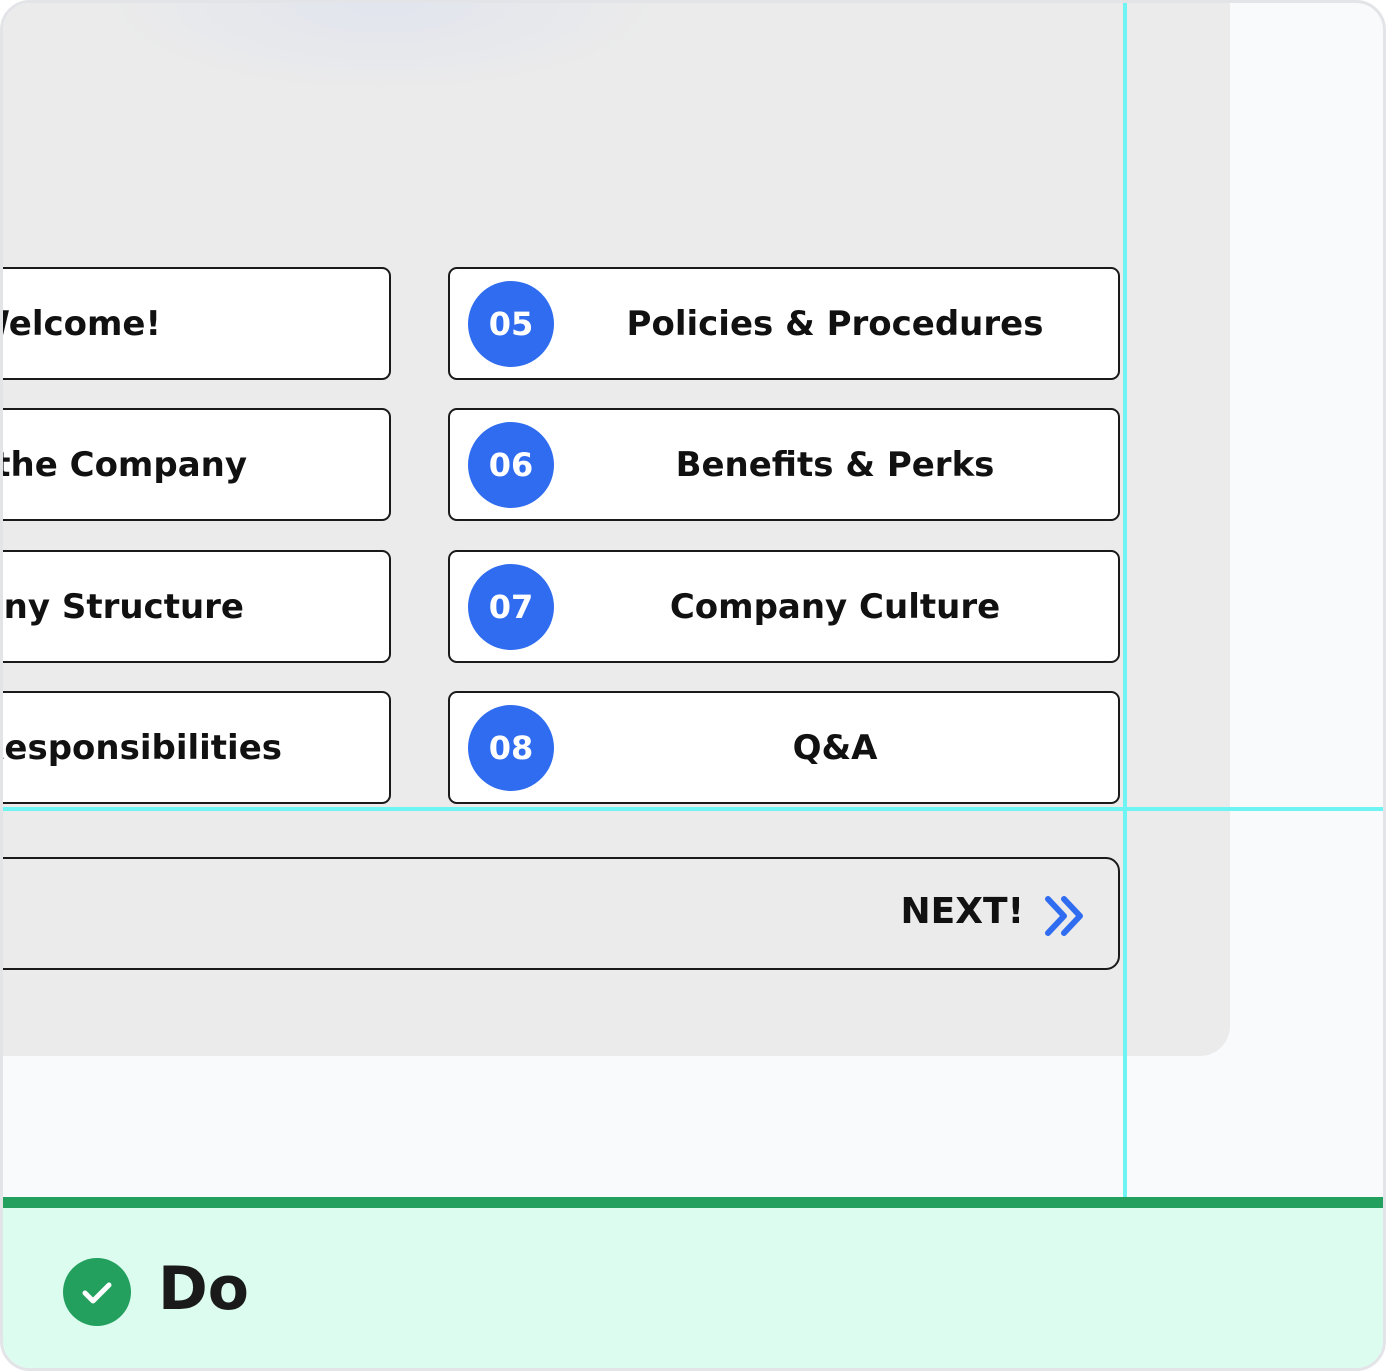 The width and height of the screenshot is (1386, 1371). What do you see at coordinates (204, 1289) in the screenshot?
I see `do-label: Do` at bounding box center [204, 1289].